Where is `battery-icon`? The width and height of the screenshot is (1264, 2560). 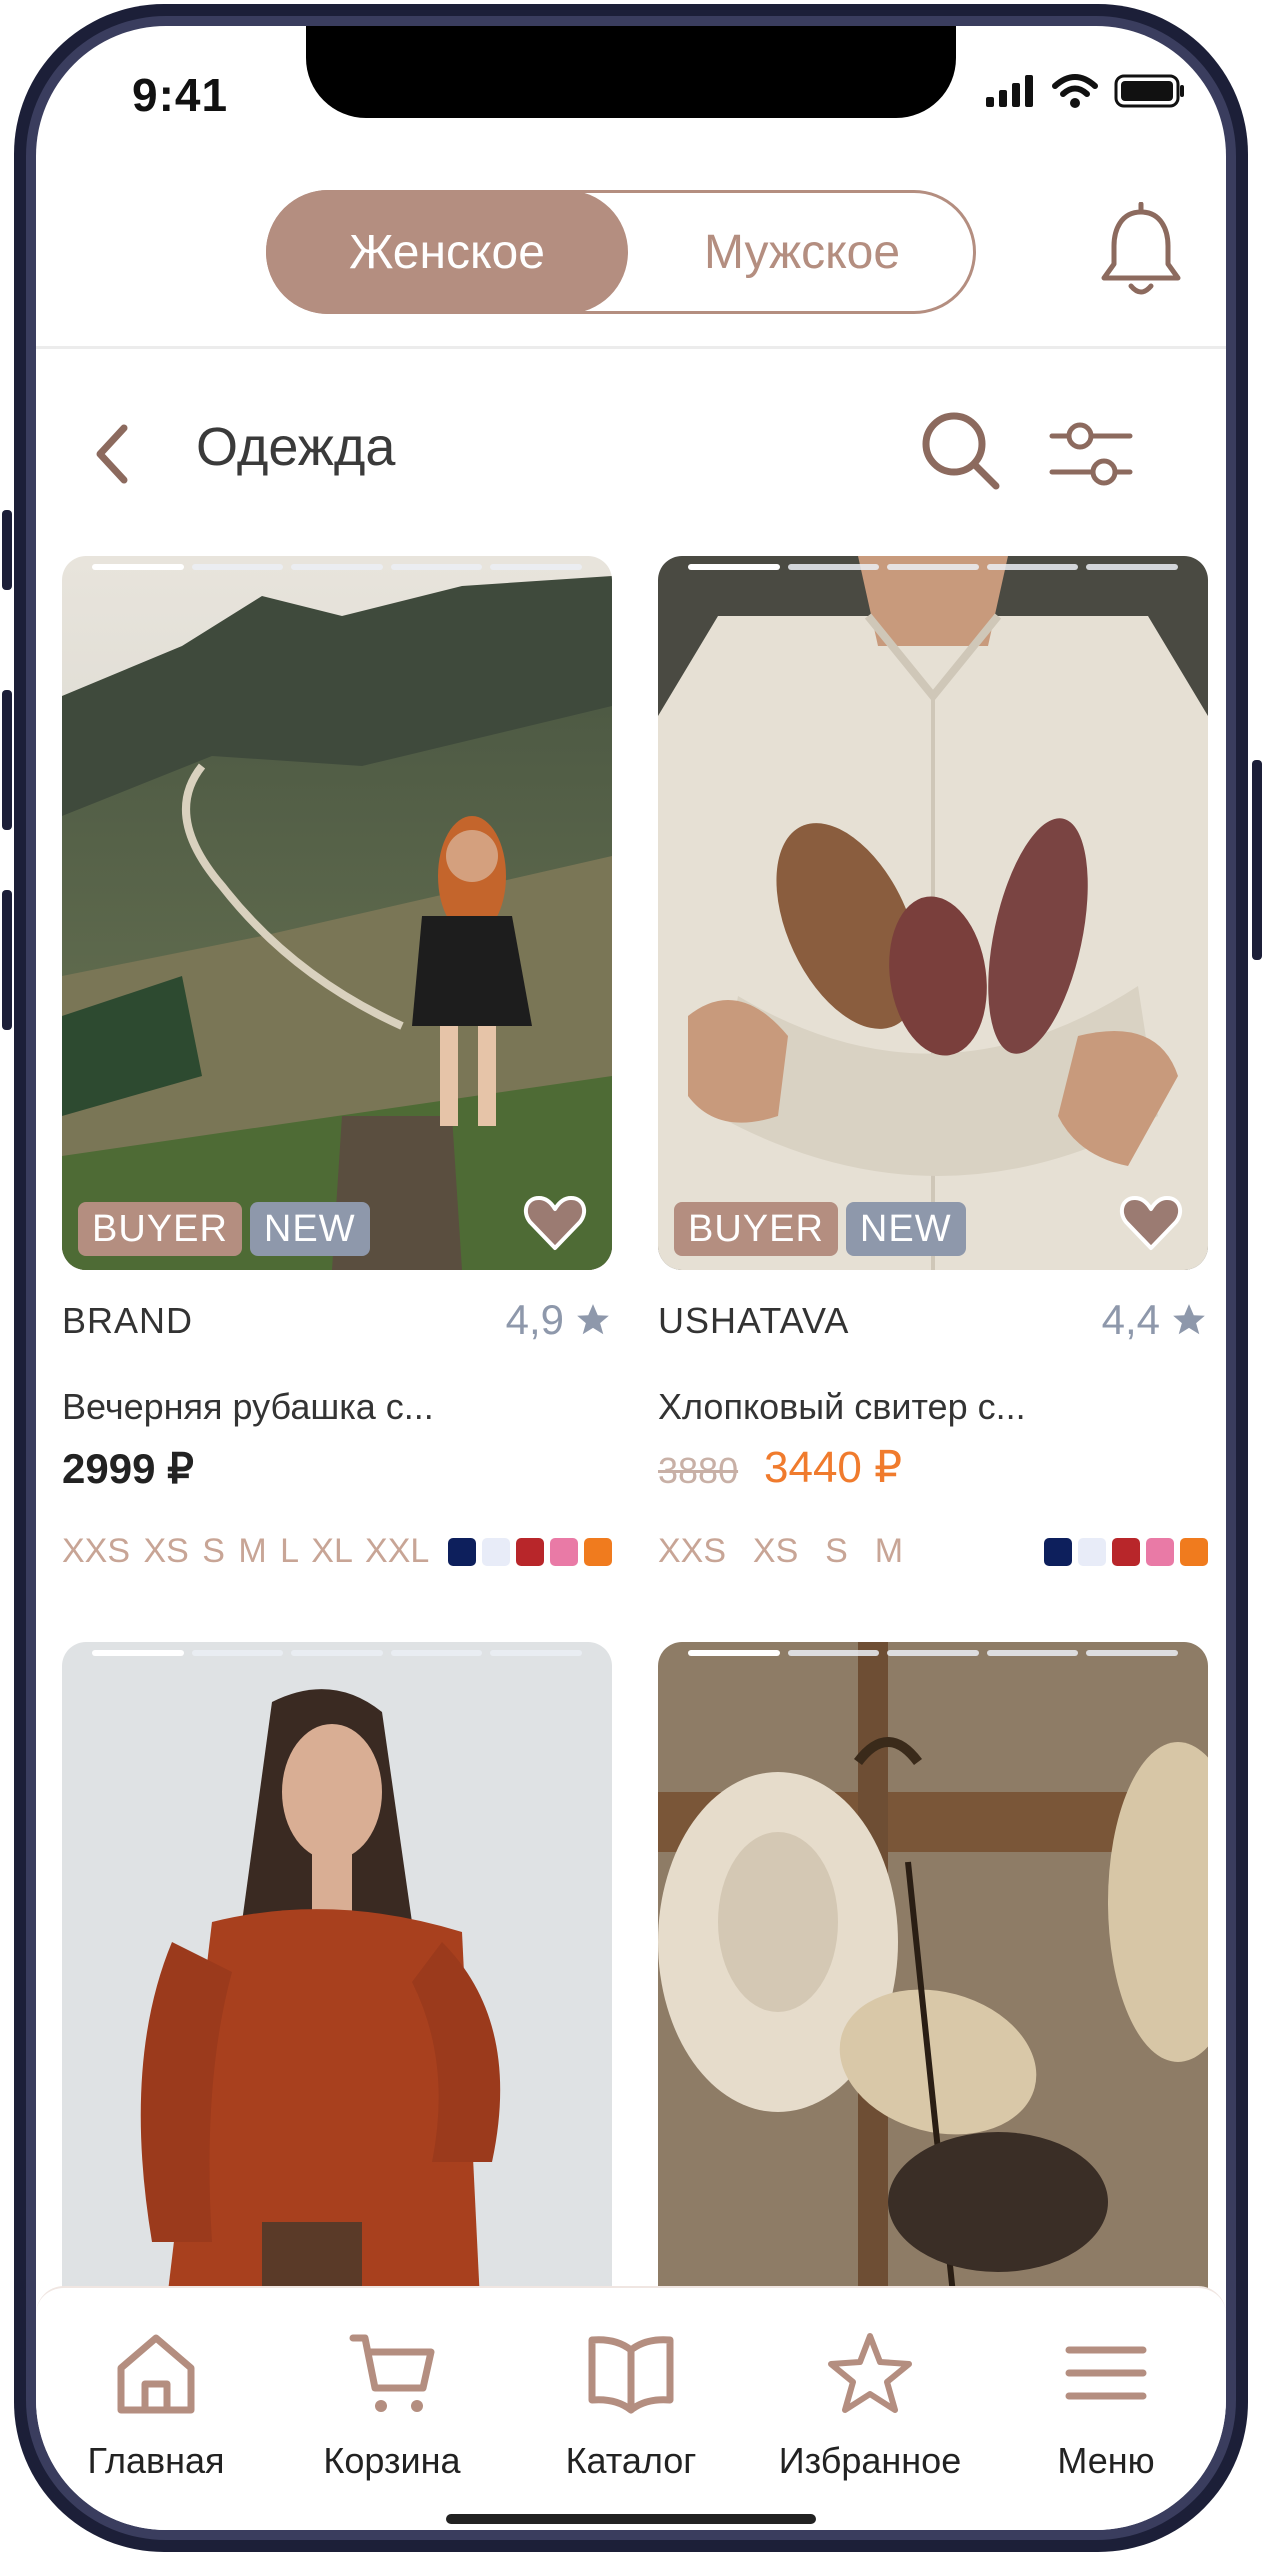 battery-icon is located at coordinates (1149, 91).